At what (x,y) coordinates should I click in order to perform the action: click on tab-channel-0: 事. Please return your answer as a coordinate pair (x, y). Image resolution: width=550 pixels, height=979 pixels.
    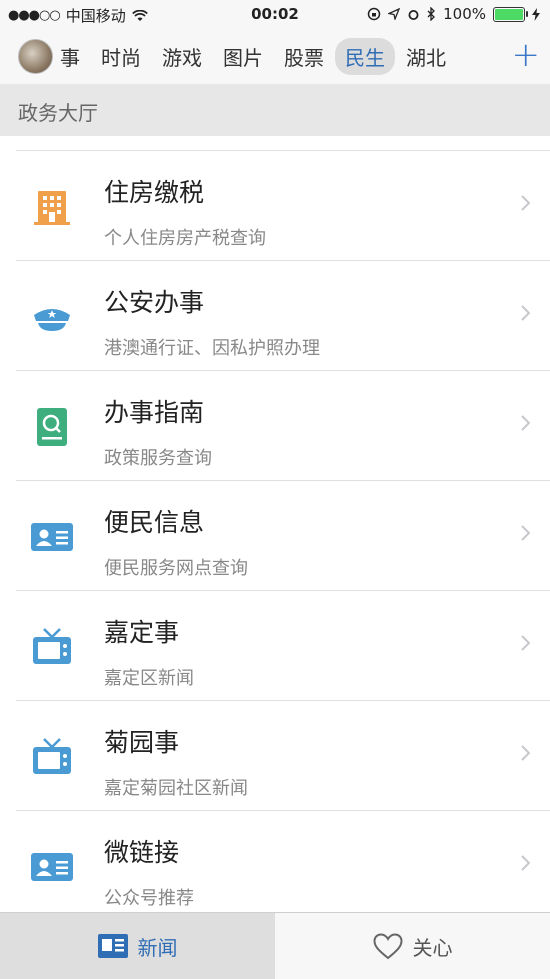
    Looking at the image, I should click on (73, 56).